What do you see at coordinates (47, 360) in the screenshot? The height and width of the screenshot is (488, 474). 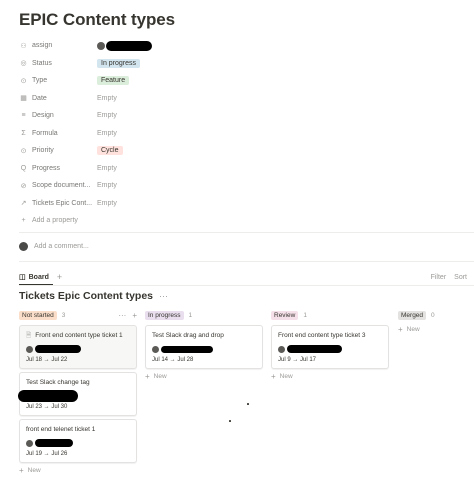 I see `card-date: Jul 18 → Jul 22` at bounding box center [47, 360].